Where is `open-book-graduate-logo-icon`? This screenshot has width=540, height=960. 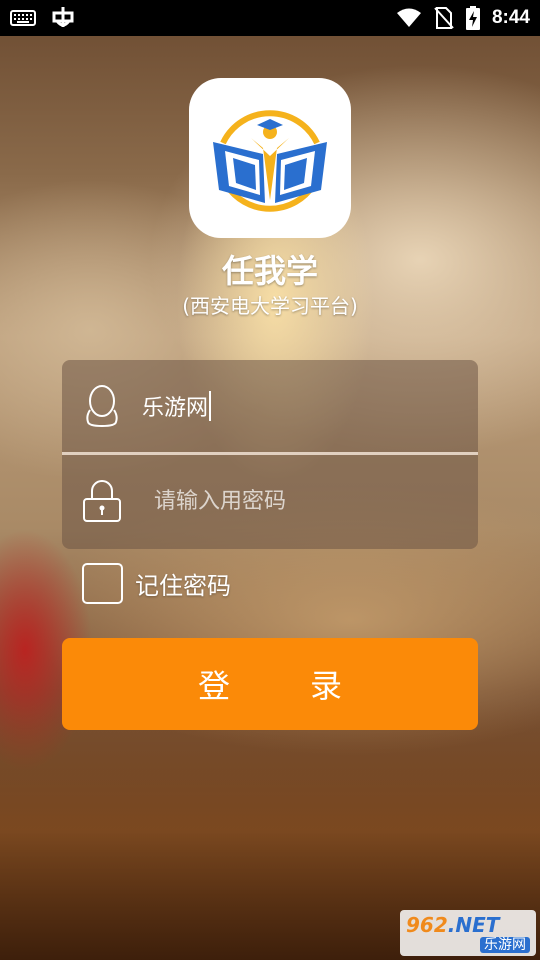 open-book-graduate-logo-icon is located at coordinates (270, 161).